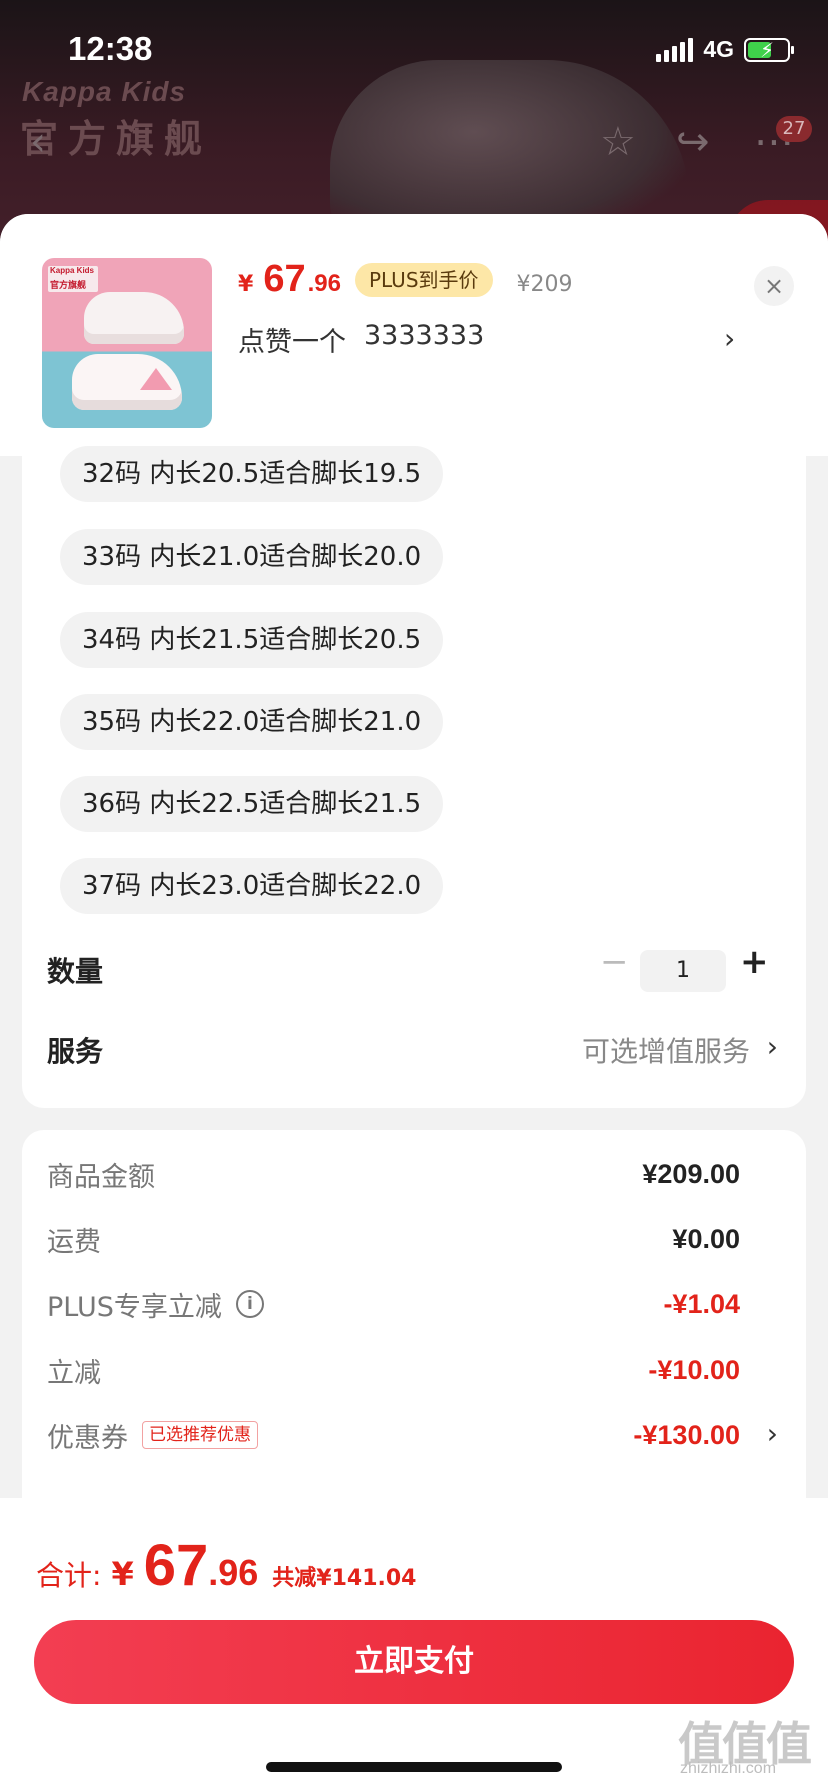  Describe the element at coordinates (233, 1572) in the screenshot. I see `total-decimal: .96` at that location.